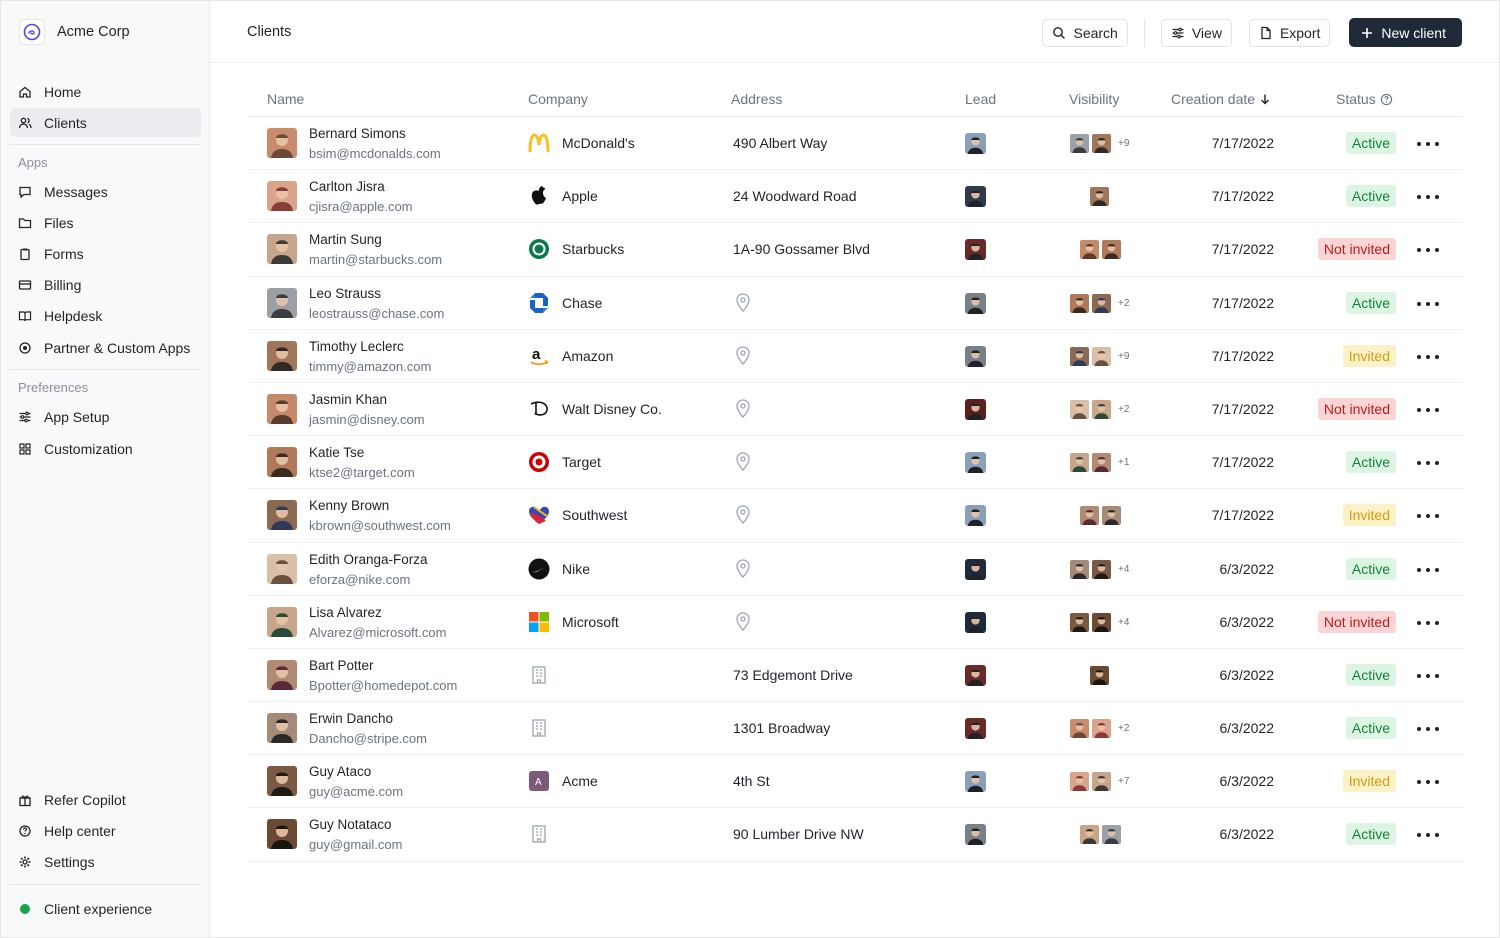  What do you see at coordinates (341, 665) in the screenshot?
I see `client-name: Bart Potter` at bounding box center [341, 665].